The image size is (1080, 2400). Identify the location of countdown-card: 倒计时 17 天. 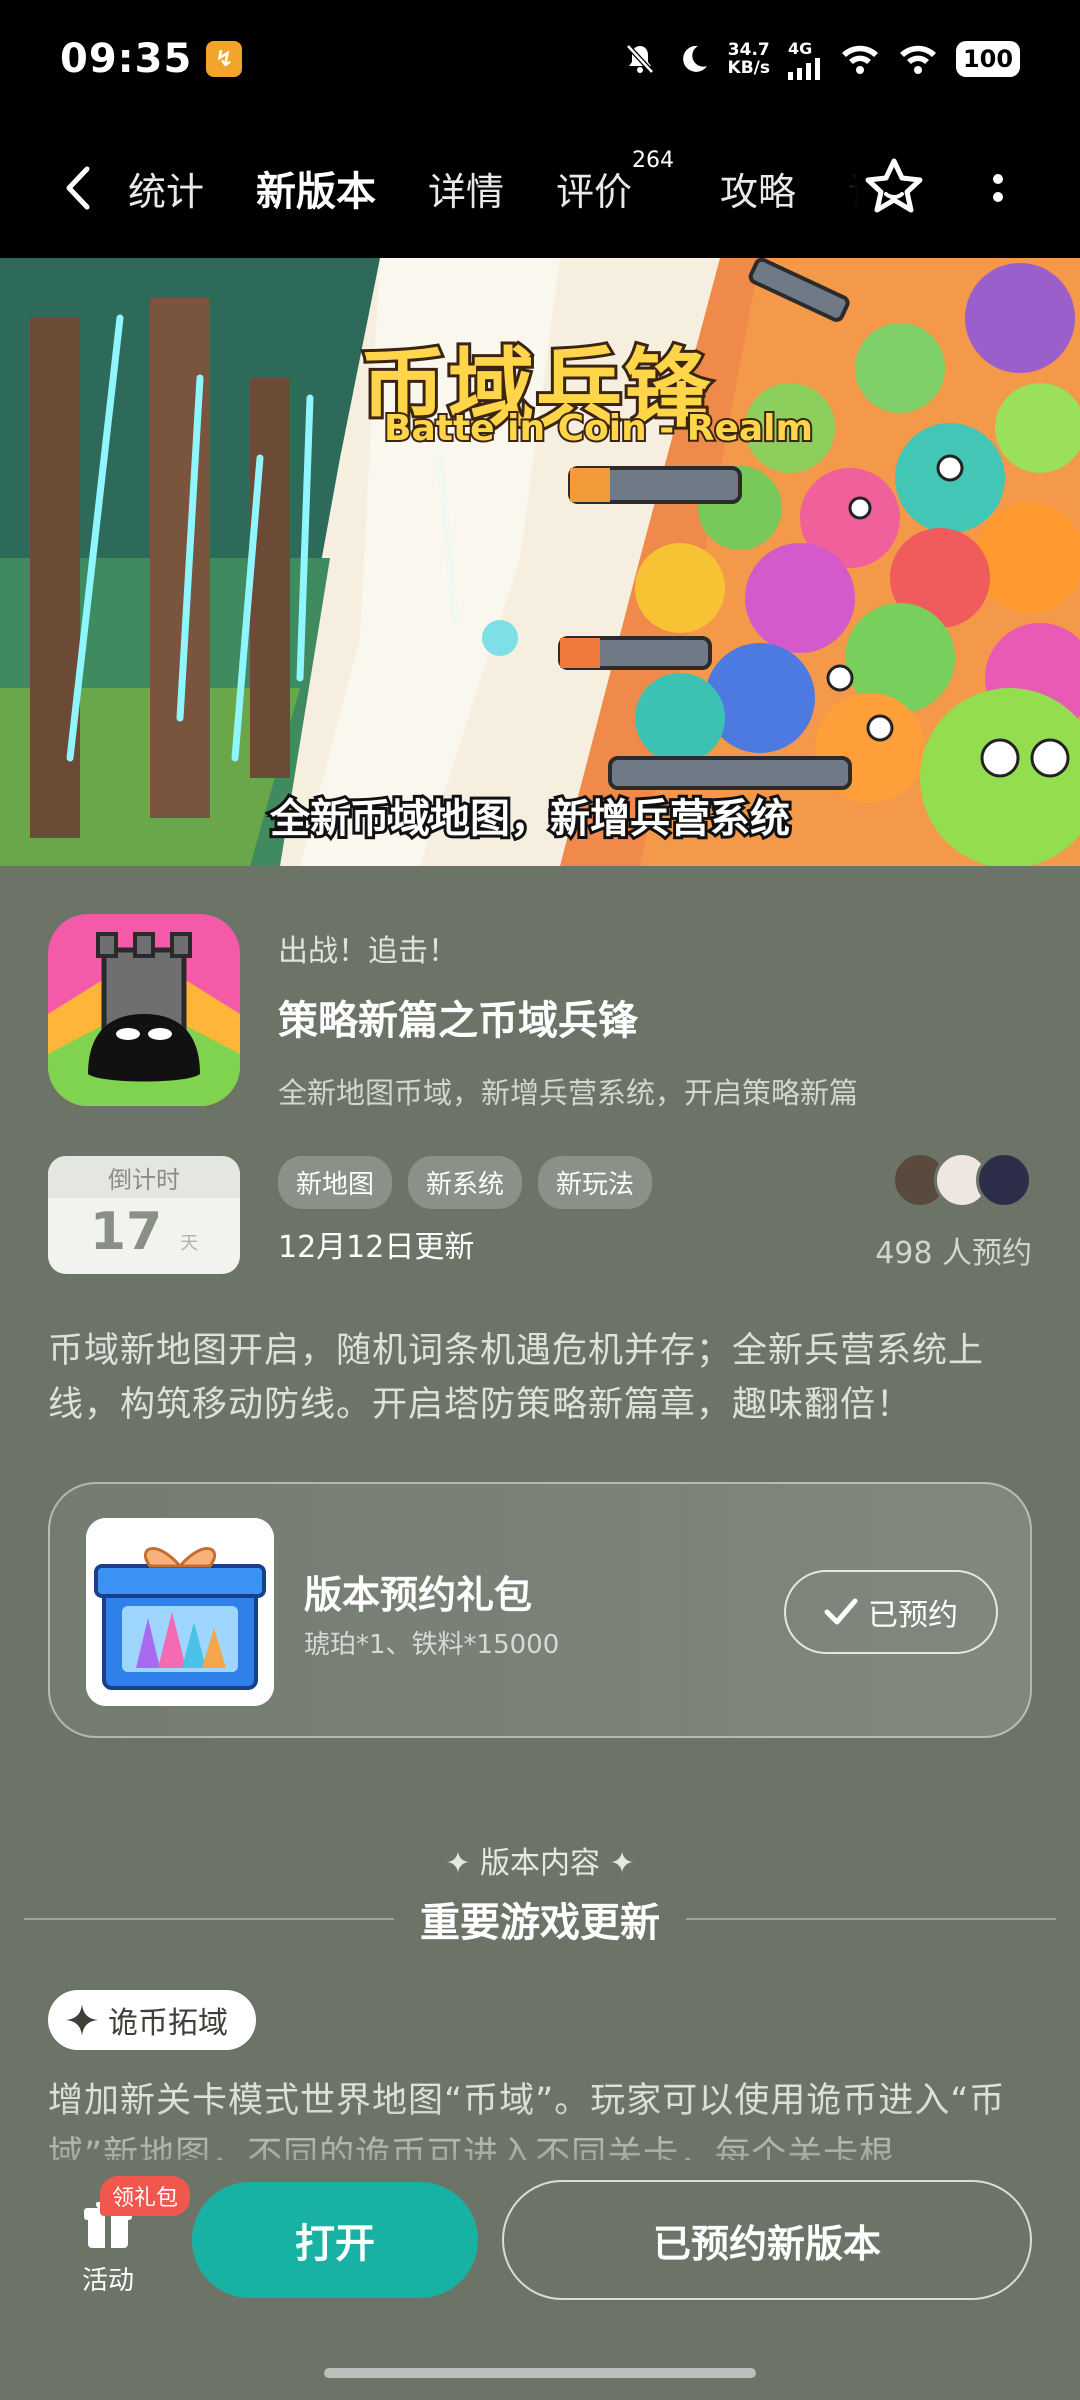
(144, 1215).